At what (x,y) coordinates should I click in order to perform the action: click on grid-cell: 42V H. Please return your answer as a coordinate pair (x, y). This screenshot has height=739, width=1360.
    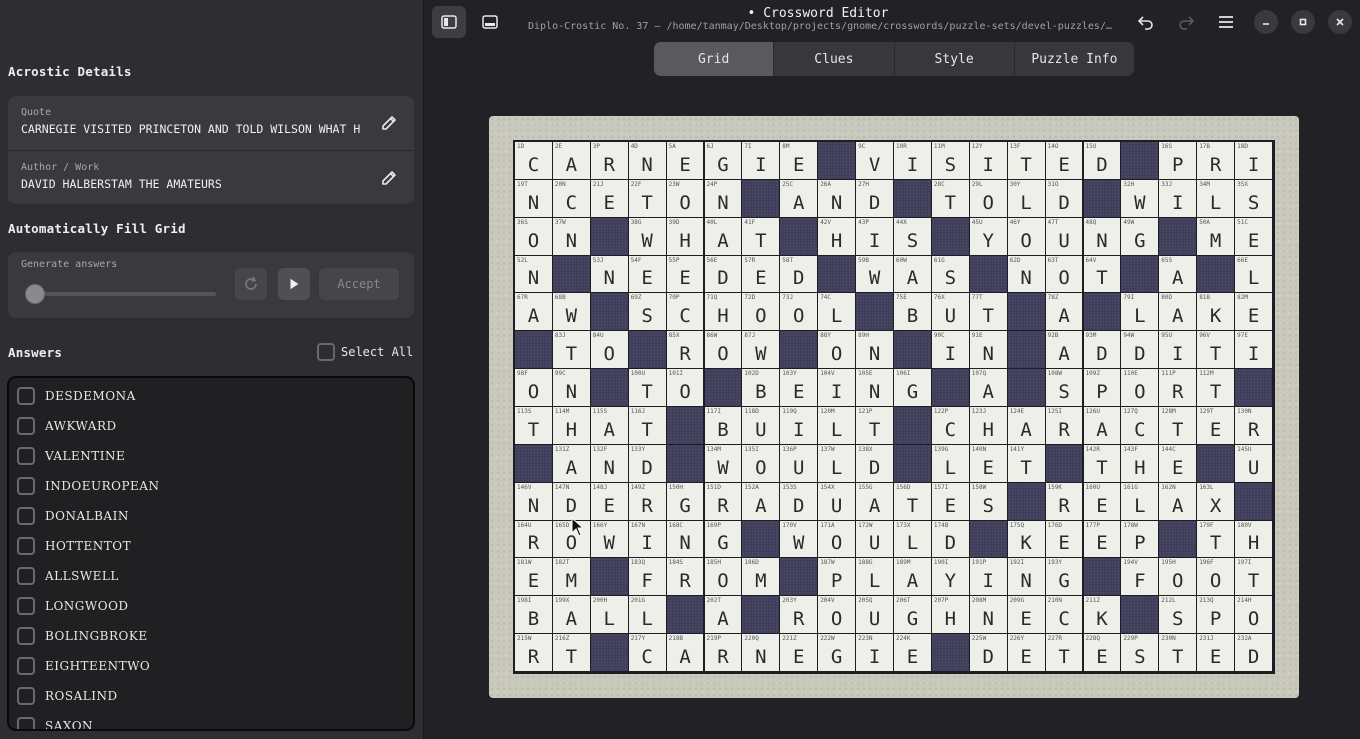
    Looking at the image, I should click on (837, 236).